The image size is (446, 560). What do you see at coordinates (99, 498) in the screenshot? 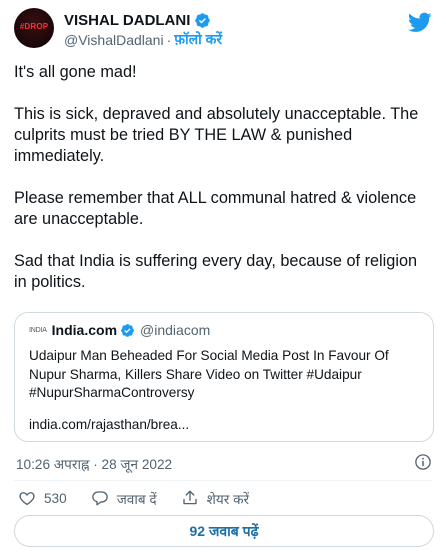
I see `reply-icon` at bounding box center [99, 498].